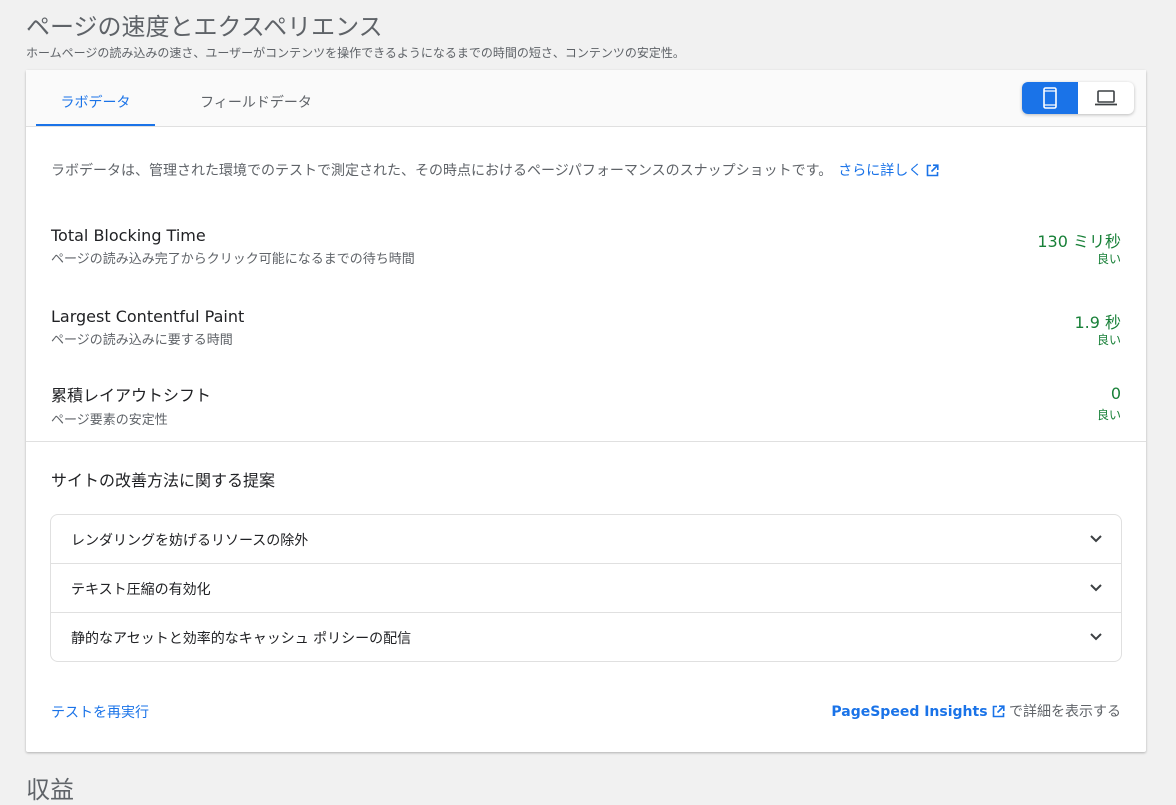  I want to click on mobile-icon, so click(1050, 98).